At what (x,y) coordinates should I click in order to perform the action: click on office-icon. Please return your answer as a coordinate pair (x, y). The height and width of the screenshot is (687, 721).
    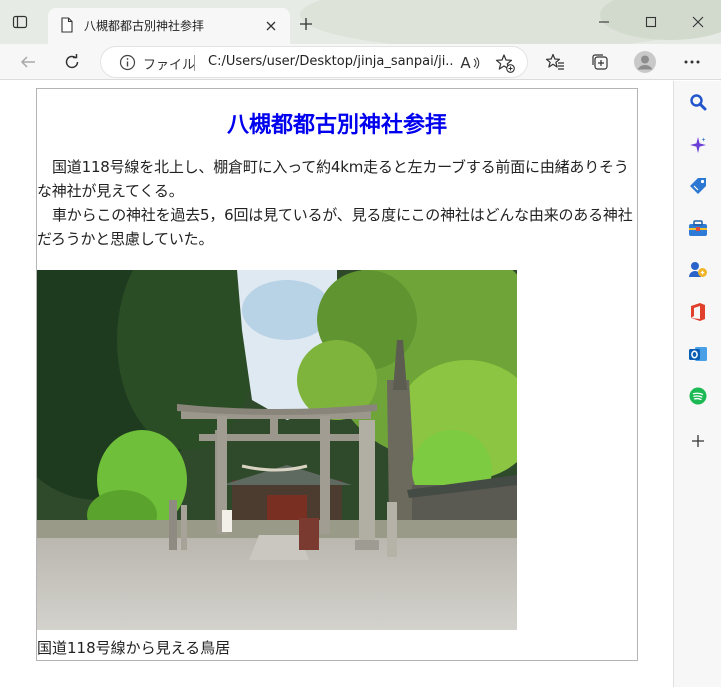
    Looking at the image, I should click on (698, 312).